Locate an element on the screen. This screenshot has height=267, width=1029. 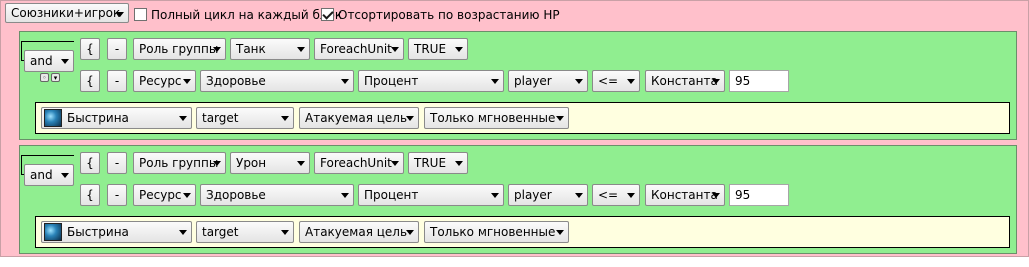
target-mode-value: Союзники+игрок is located at coordinates (66, 13).